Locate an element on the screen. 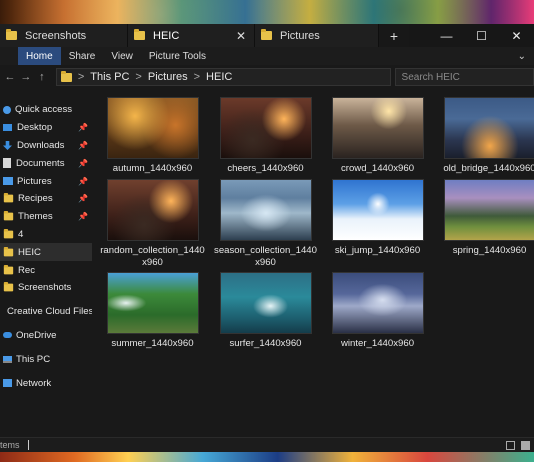 Image resolution: width=534 pixels, height=462 pixels. breadcrumb-item: Pictures is located at coordinates (168, 77).